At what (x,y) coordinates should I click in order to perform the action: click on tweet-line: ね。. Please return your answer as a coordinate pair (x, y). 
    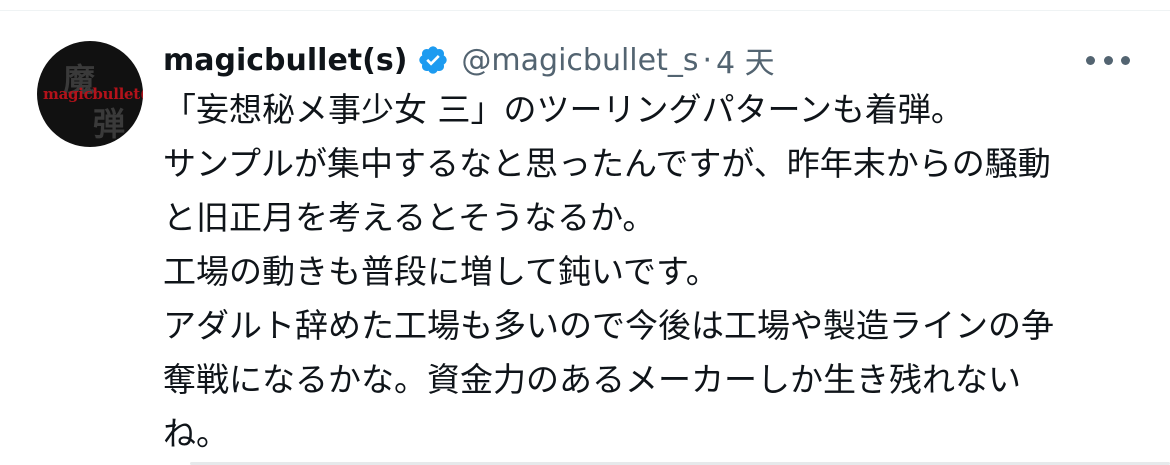
    Looking at the image, I should click on (196, 433).